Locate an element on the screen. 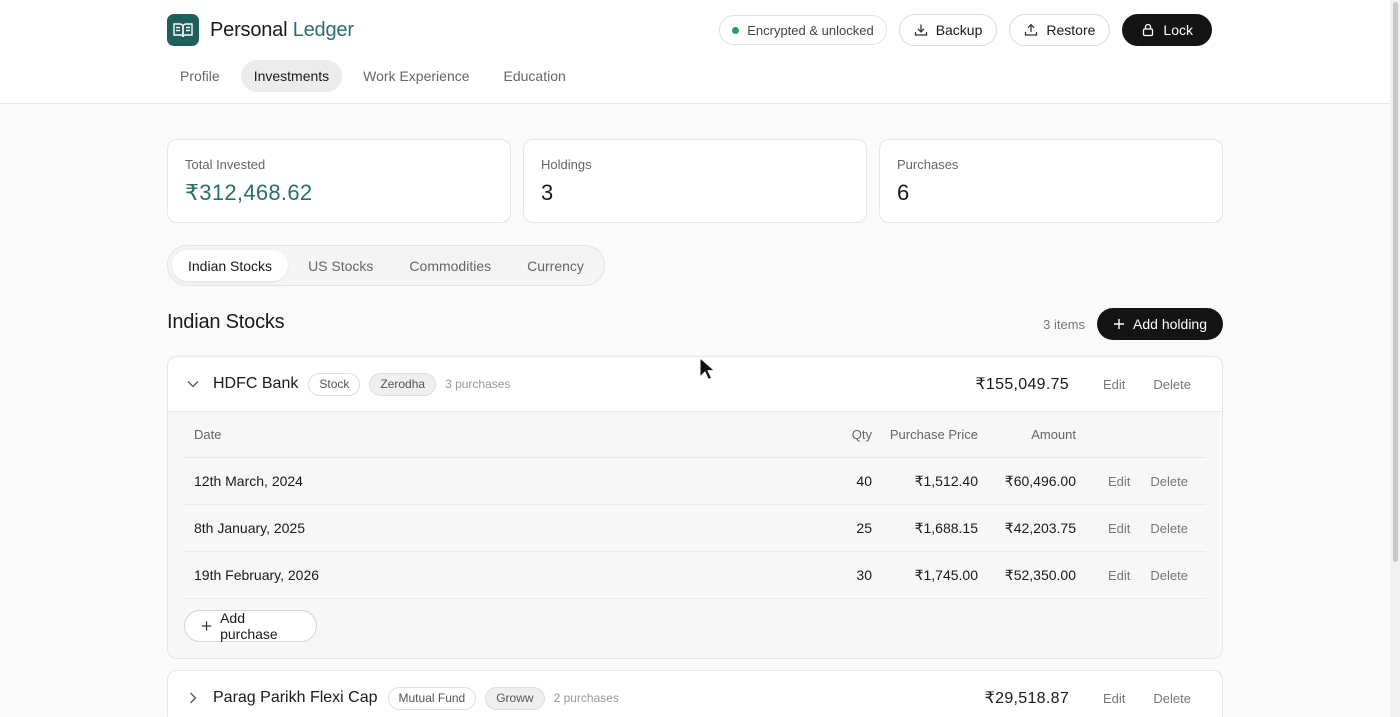 The height and width of the screenshot is (717, 1400). col-purchase-price: Purchase Price is located at coordinates (933, 434).